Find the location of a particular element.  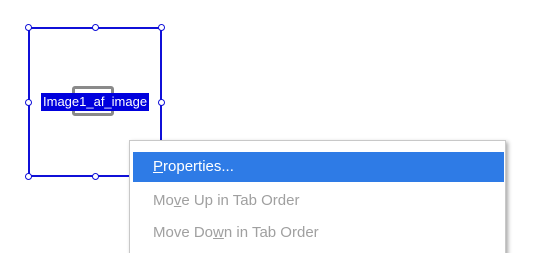

menu-item-properties-mnemonic: P is located at coordinates (158, 166).